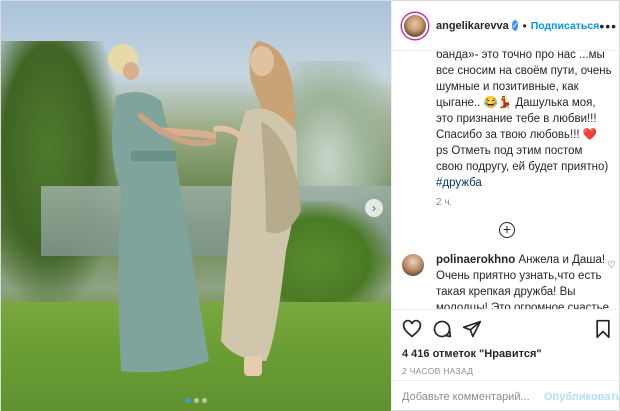  Describe the element at coordinates (590, 135) in the screenshot. I see `heart-emoji: ❤️` at that location.